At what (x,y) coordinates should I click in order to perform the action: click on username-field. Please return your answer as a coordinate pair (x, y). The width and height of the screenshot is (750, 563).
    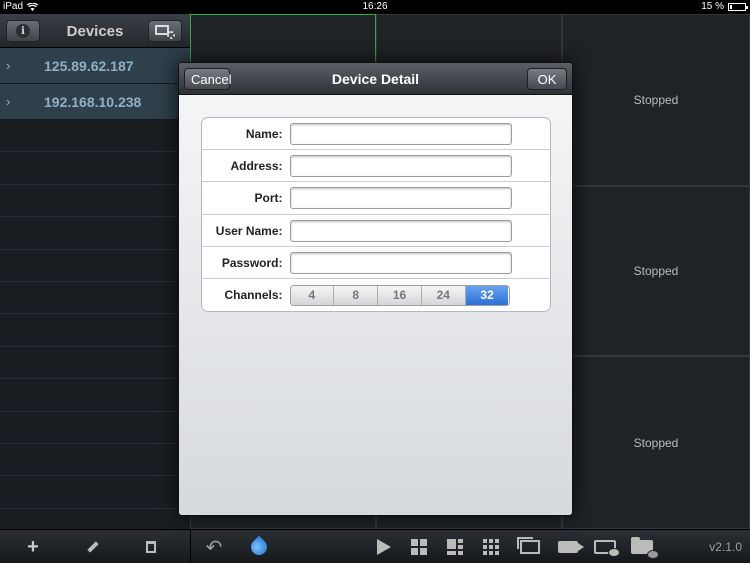
    Looking at the image, I should click on (400, 230).